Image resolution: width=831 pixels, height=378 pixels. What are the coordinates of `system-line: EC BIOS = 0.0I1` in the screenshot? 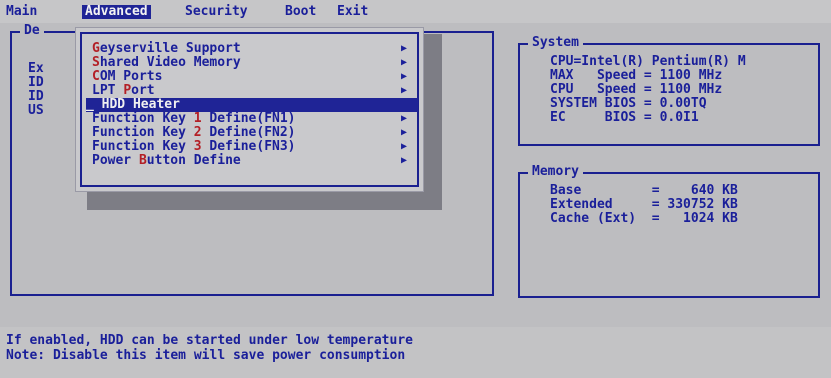 It's located at (624, 117).